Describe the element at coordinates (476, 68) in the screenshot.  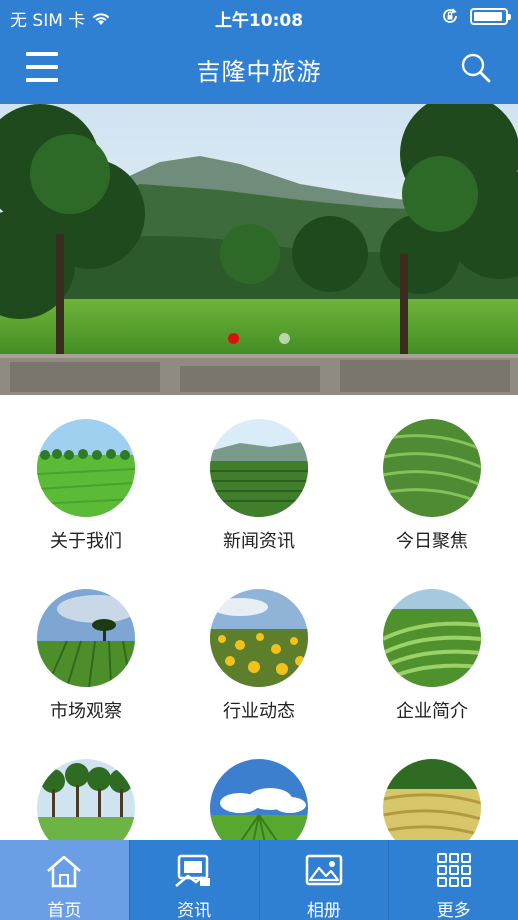
I see `search-icon` at that location.